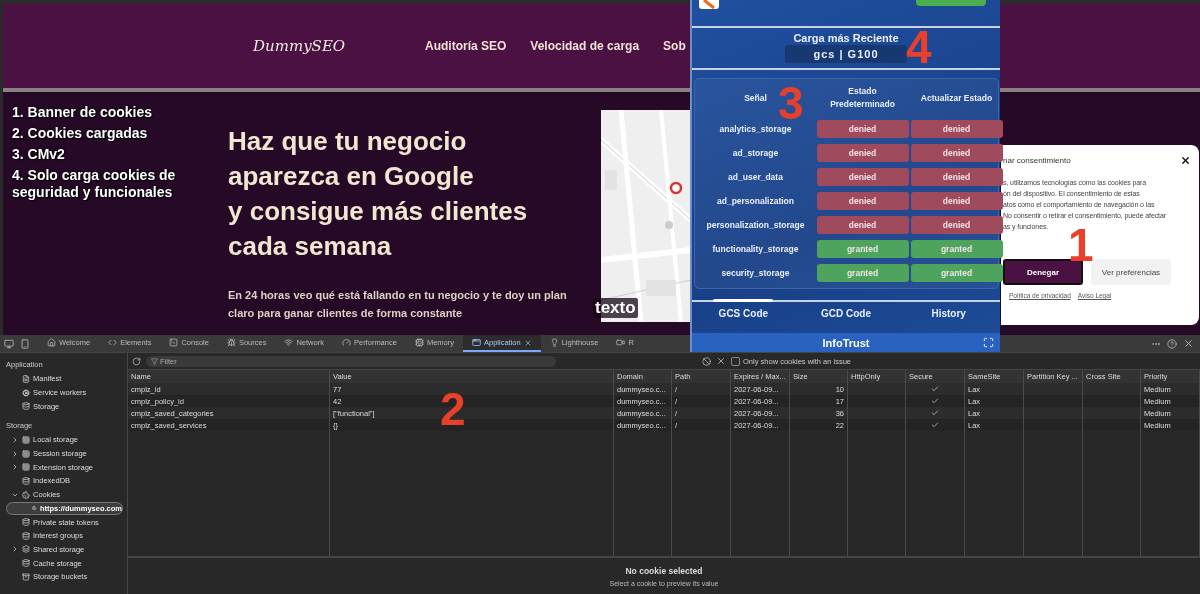 Image resolution: width=1200 pixels, height=594 pixels. I want to click on hero-heading: aparezca en Google, so click(351, 176).